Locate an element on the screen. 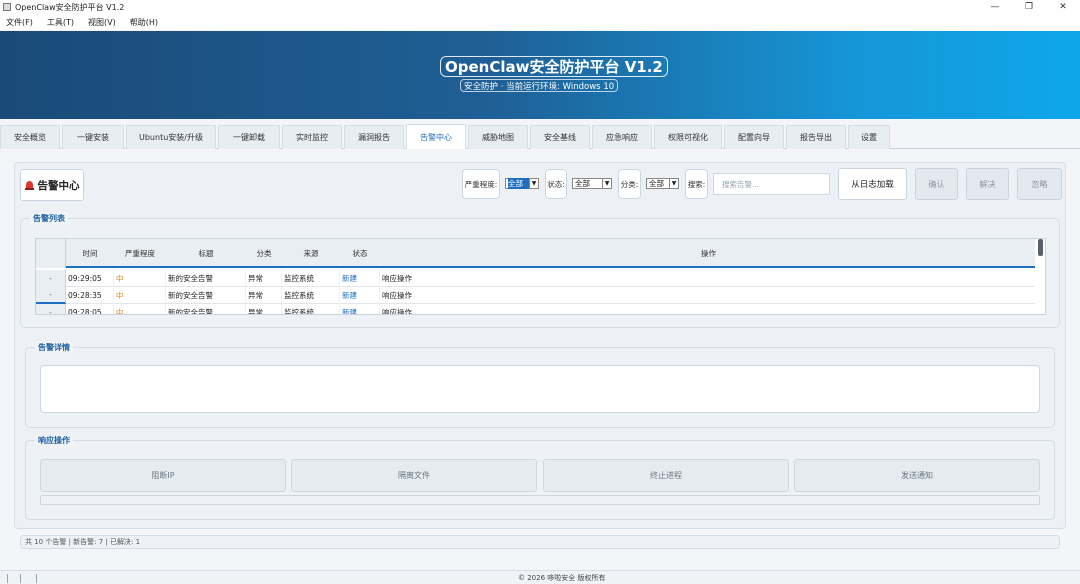 Image resolution: width=1080 pixels, height=584 pixels. search-label: 搜索: is located at coordinates (696, 184).